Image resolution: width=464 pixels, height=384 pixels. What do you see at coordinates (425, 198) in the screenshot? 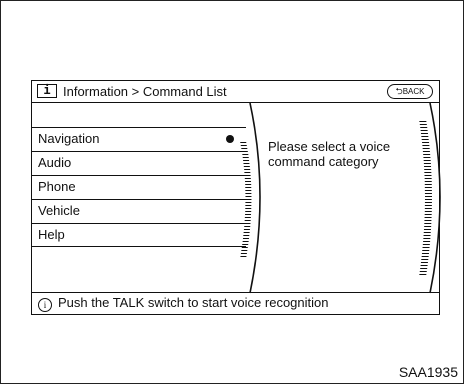
I see `right-scroll-thumb` at bounding box center [425, 198].